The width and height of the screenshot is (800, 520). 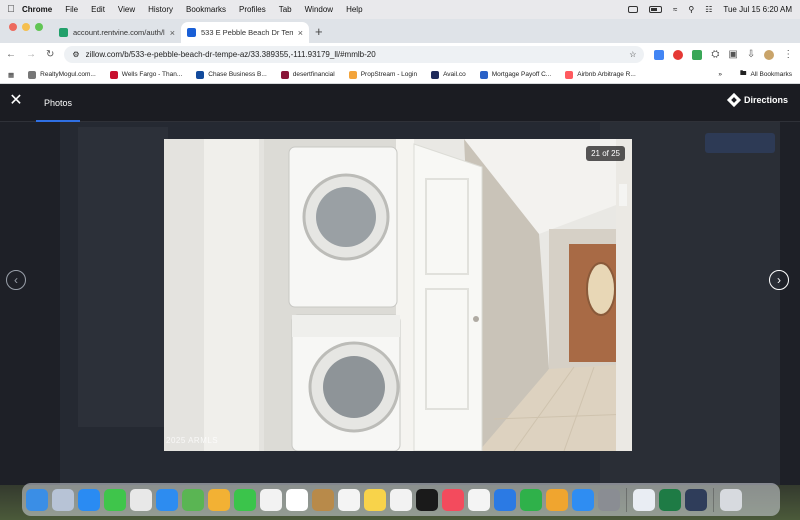 What do you see at coordinates (115, 499) in the screenshot?
I see `messages-icon` at bounding box center [115, 499].